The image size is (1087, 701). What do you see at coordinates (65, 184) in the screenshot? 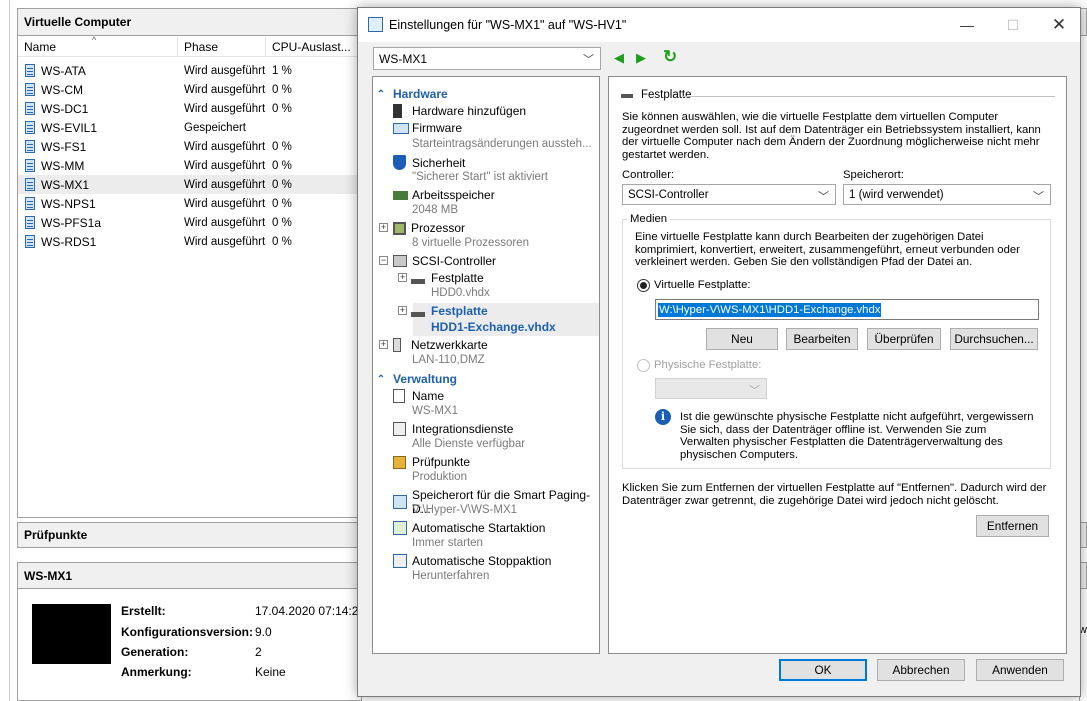
I see `vm-name: WS-MX1` at bounding box center [65, 184].